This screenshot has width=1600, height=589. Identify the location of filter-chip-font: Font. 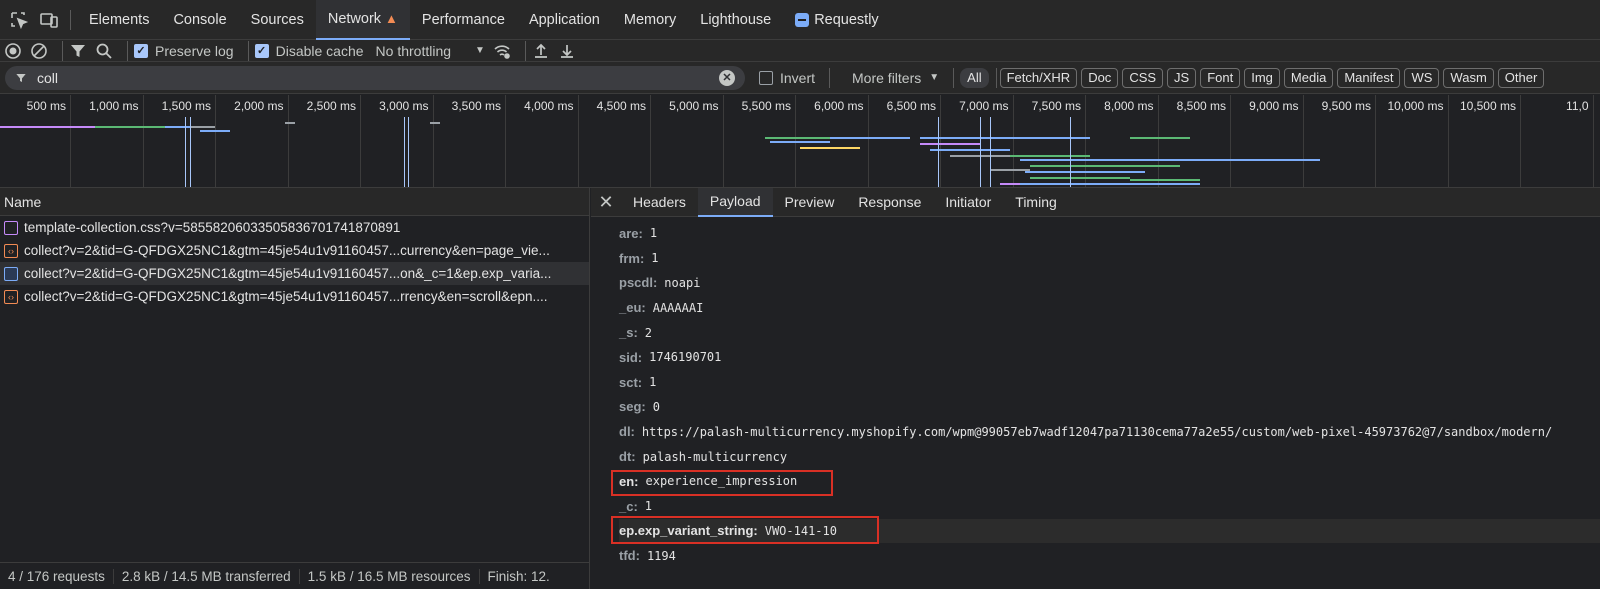
(1220, 77).